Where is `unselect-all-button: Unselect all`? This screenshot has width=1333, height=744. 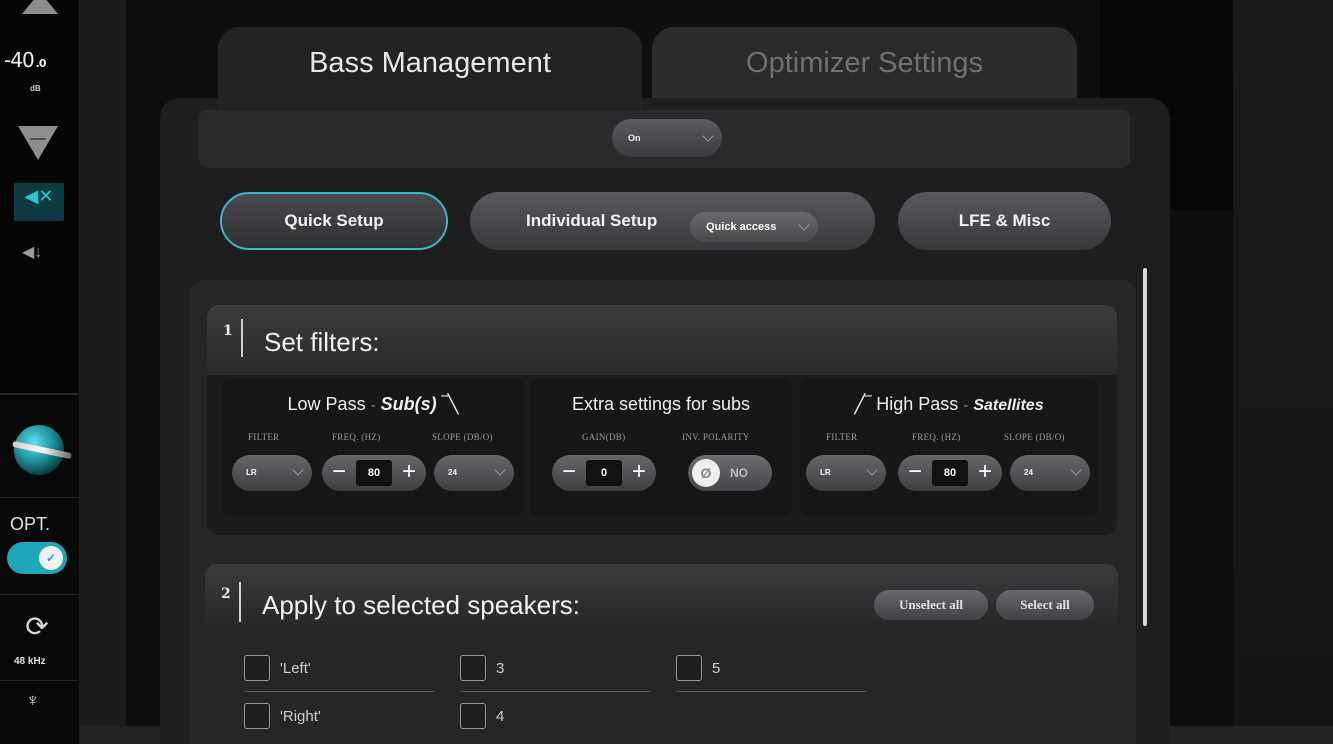
unselect-all-button: Unselect all is located at coordinates (931, 605).